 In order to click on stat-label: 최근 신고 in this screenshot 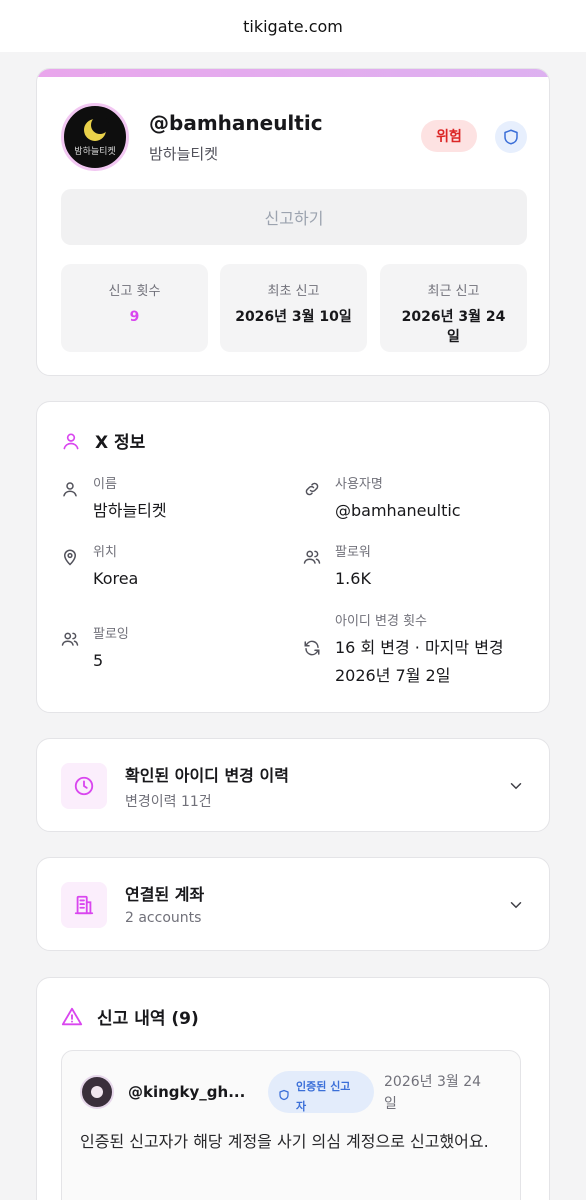, I will do `click(453, 291)`.